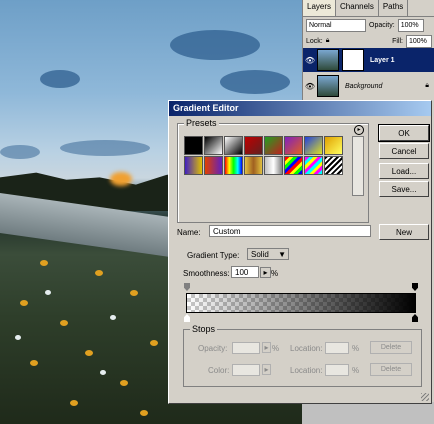 This screenshot has width=434, height=424. I want to click on gradient-type-value: Solid, so click(260, 254).